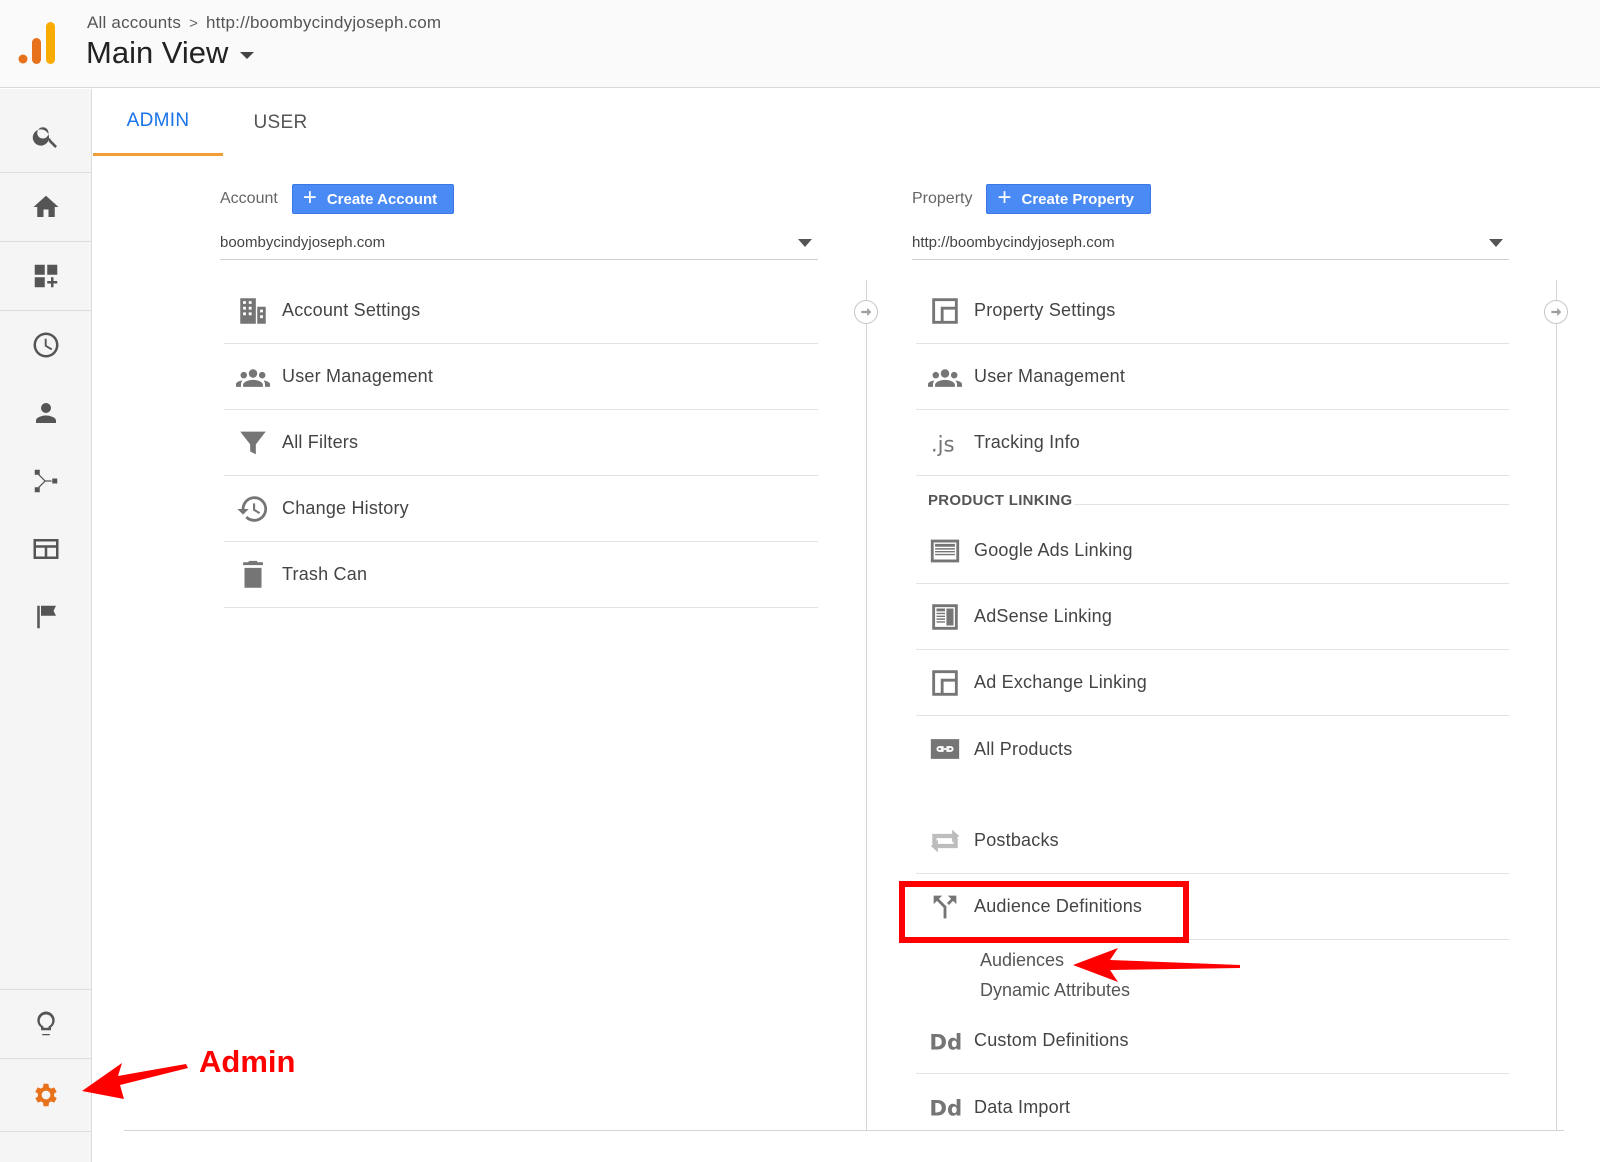 The height and width of the screenshot is (1162, 1600). I want to click on nav-acquisition, so click(45, 481).